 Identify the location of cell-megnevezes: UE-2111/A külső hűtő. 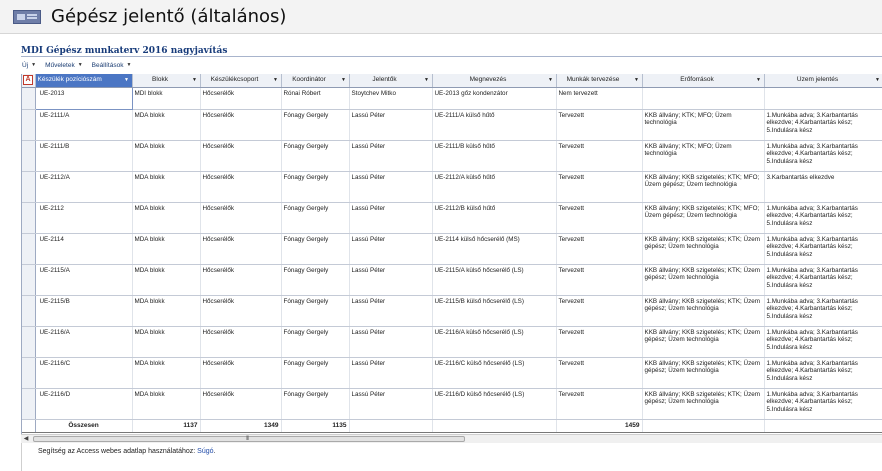
(494, 125).